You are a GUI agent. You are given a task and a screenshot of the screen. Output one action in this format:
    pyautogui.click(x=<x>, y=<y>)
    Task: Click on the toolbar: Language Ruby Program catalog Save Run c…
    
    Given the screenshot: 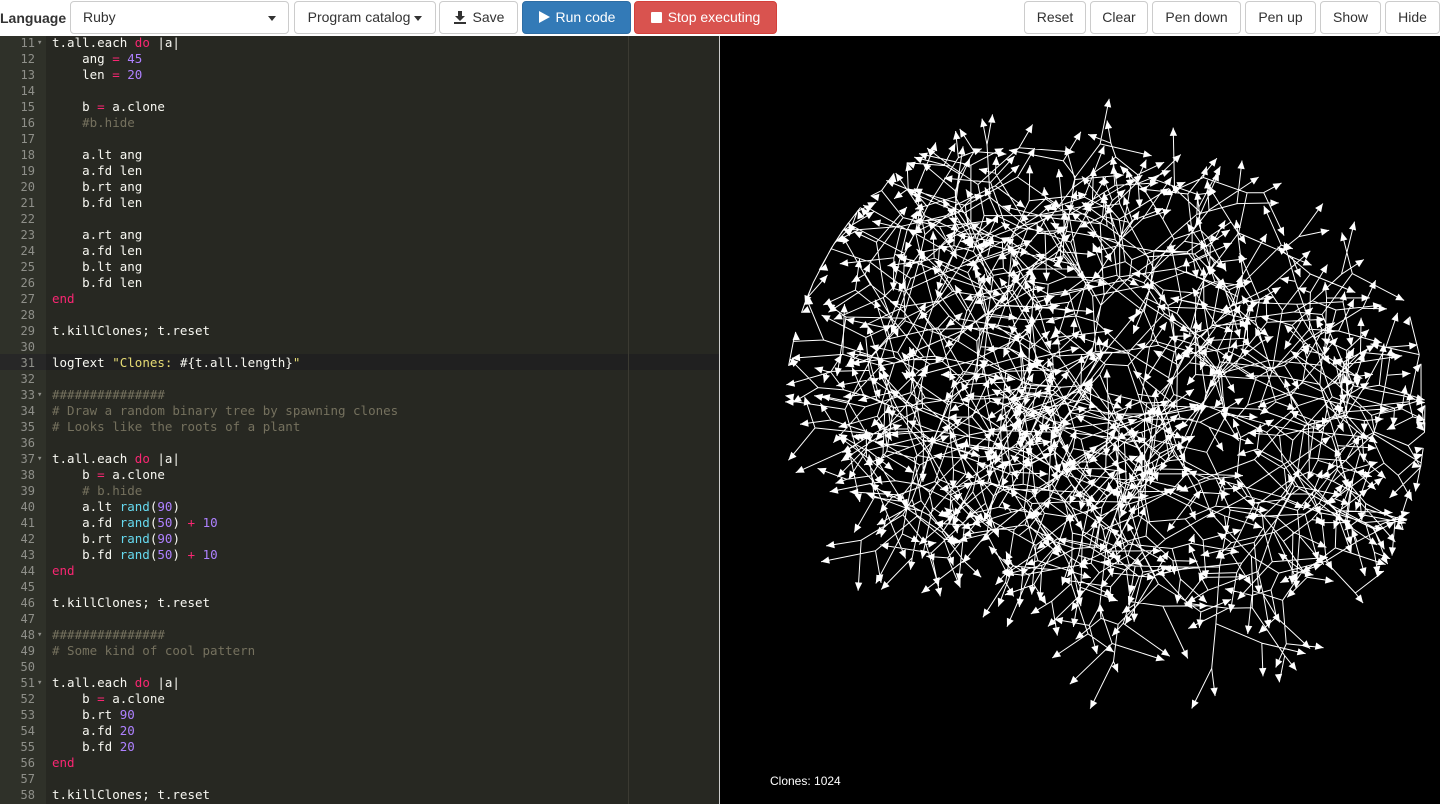 What is the action you would take?
    pyautogui.click(x=720, y=18)
    